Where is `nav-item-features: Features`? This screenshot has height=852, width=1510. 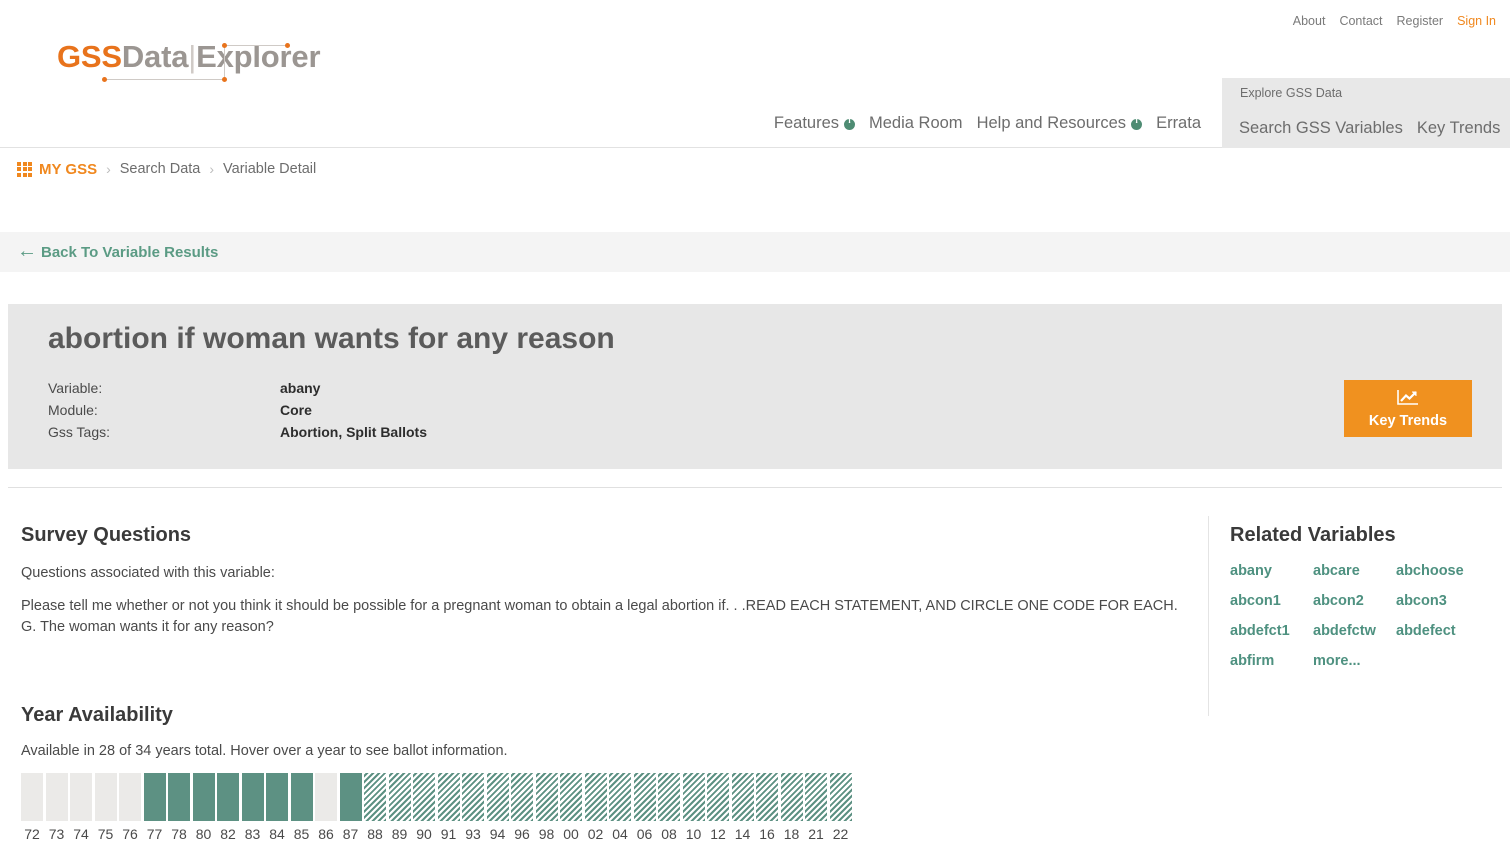 nav-item-features: Features is located at coordinates (814, 123).